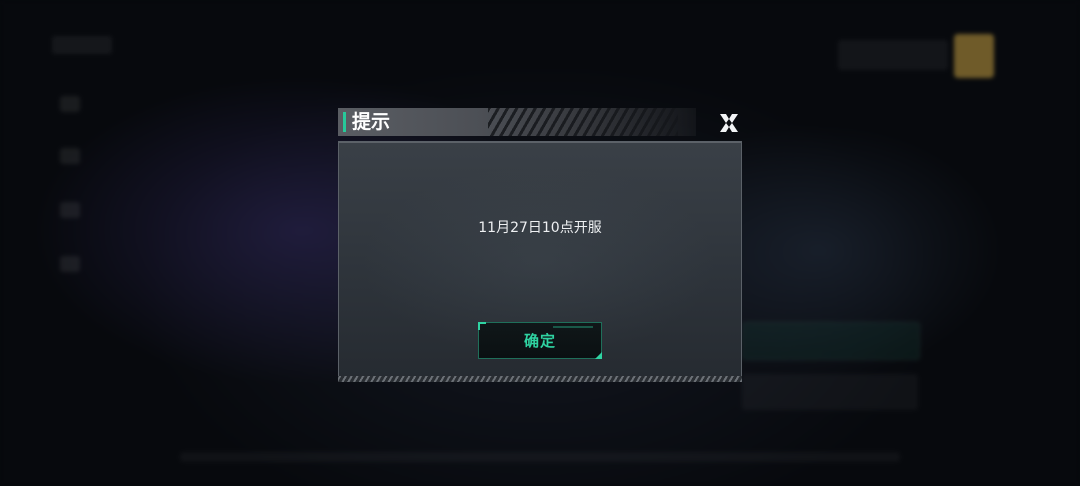 The image size is (1080, 486). Describe the element at coordinates (540, 457) in the screenshot. I see `background-footer` at that location.